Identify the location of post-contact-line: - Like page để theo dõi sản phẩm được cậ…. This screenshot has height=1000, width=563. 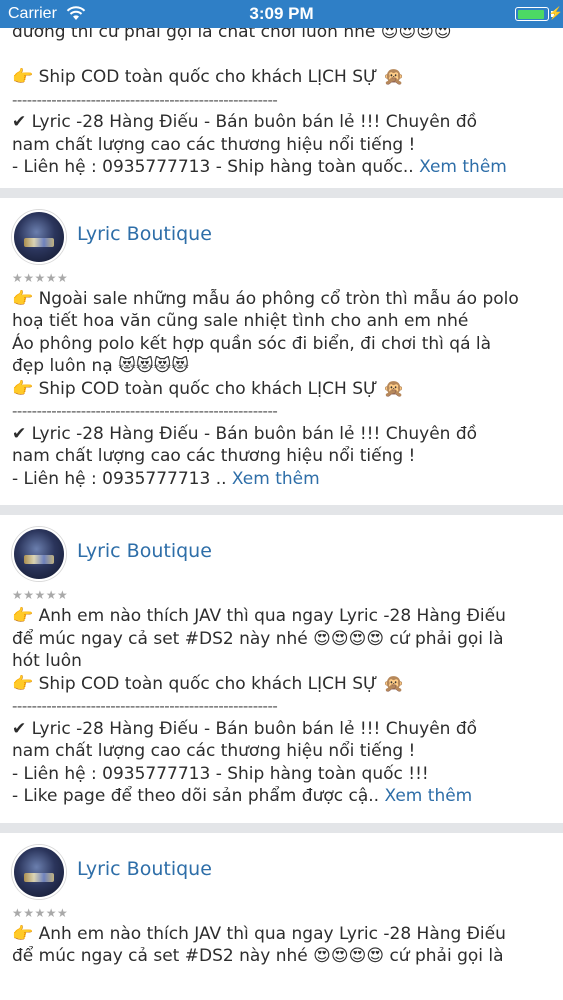
(281, 796).